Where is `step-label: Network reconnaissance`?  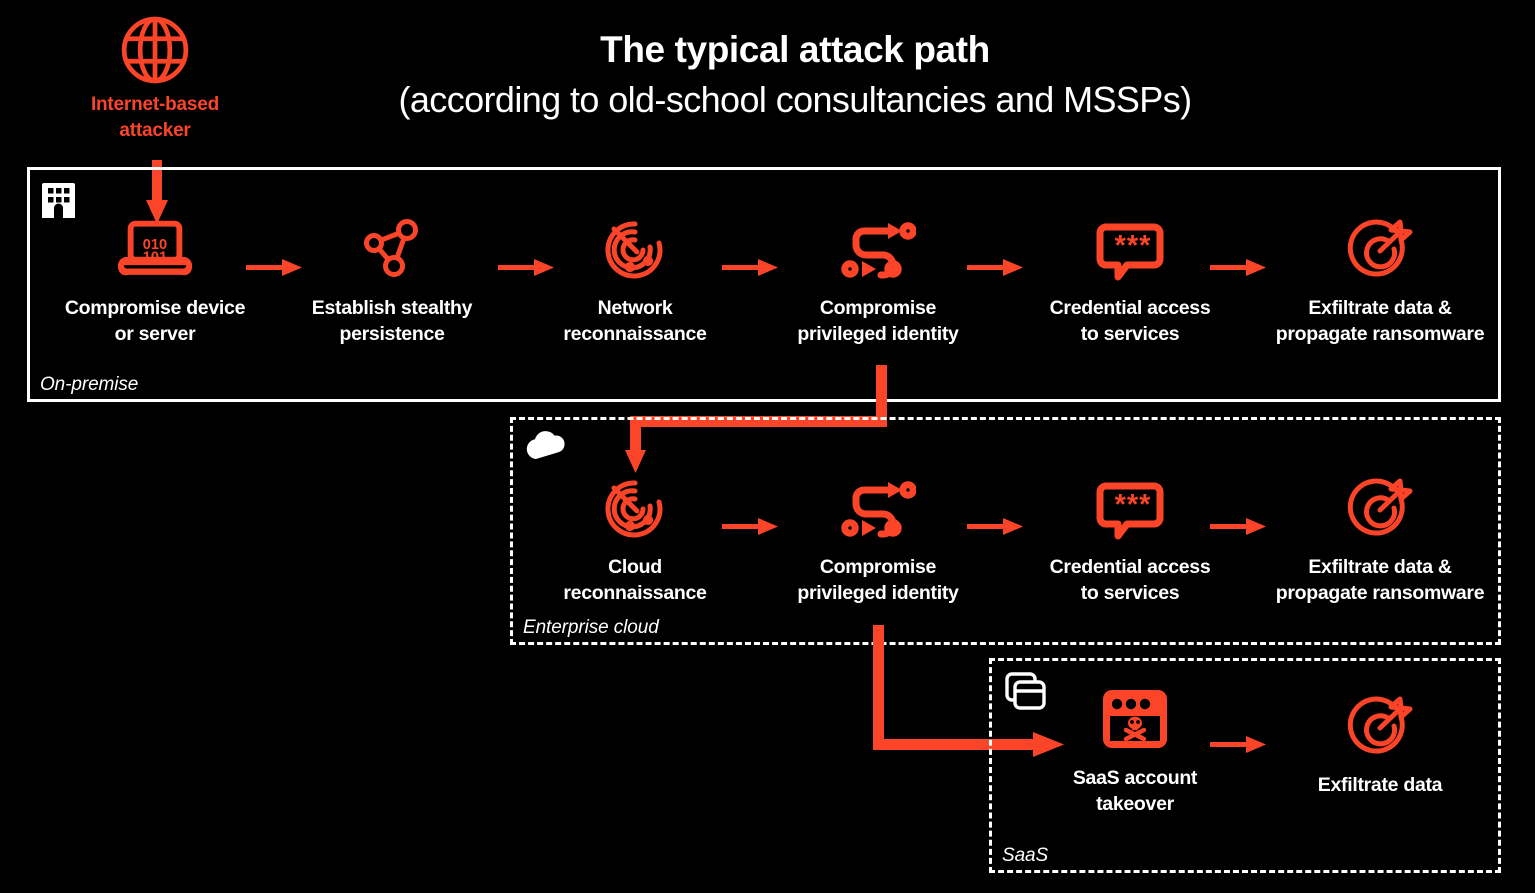
step-label: Network reconnaissance is located at coordinates (635, 321).